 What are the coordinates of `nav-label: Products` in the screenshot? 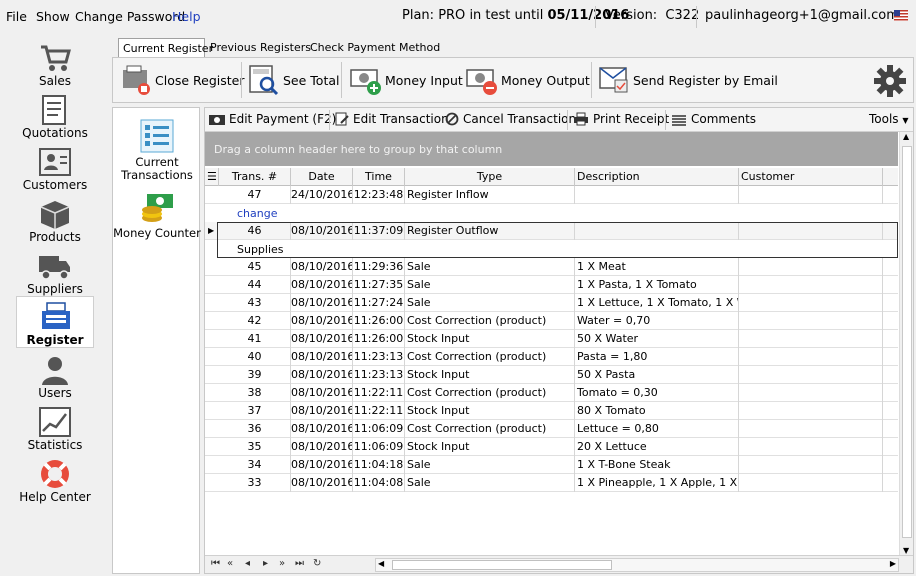 It's located at (55, 237).